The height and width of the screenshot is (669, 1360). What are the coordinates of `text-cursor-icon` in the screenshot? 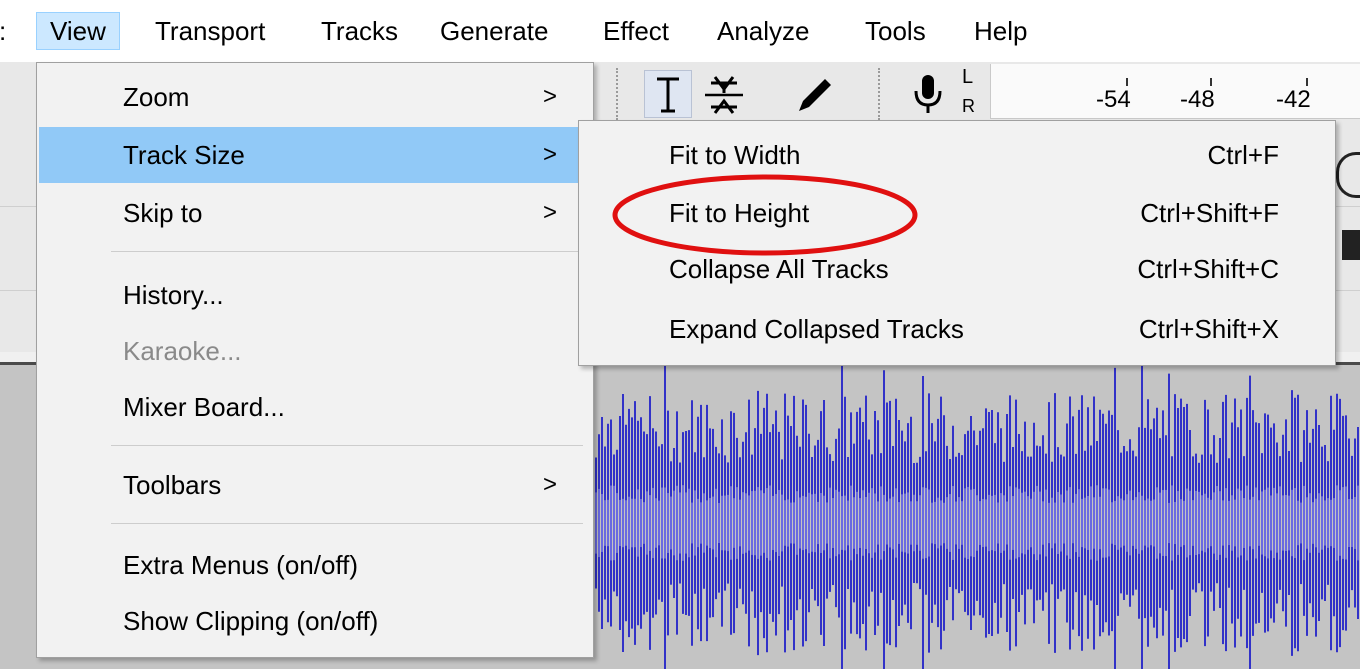 It's located at (668, 95).